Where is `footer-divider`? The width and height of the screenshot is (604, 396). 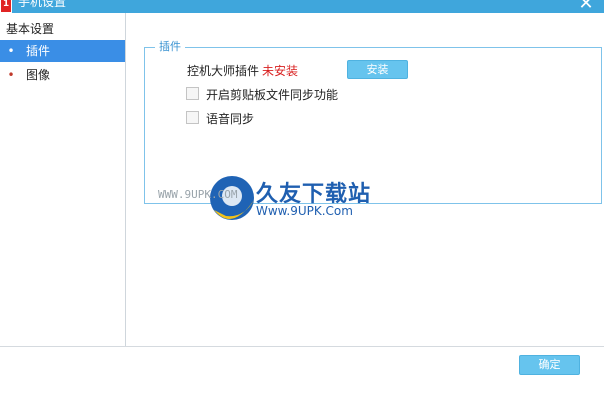 footer-divider is located at coordinates (302, 346).